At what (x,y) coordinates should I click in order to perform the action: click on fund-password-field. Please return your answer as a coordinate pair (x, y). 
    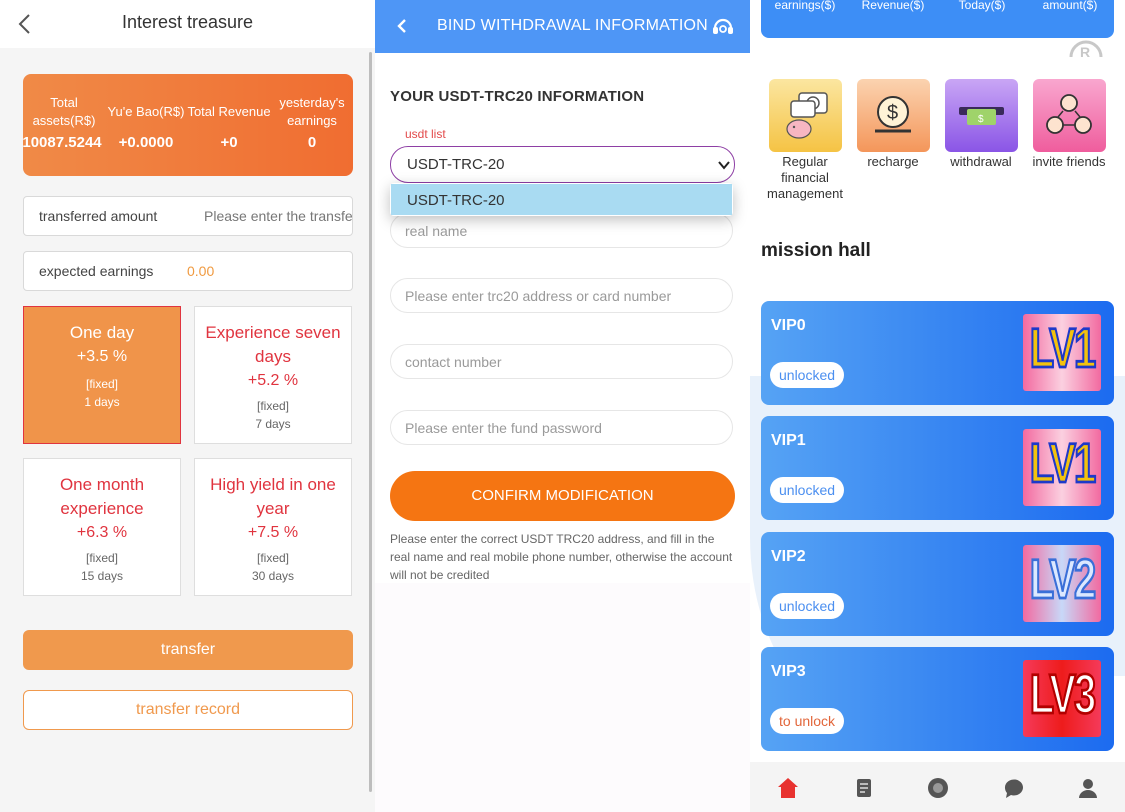
    Looking at the image, I should click on (561, 427).